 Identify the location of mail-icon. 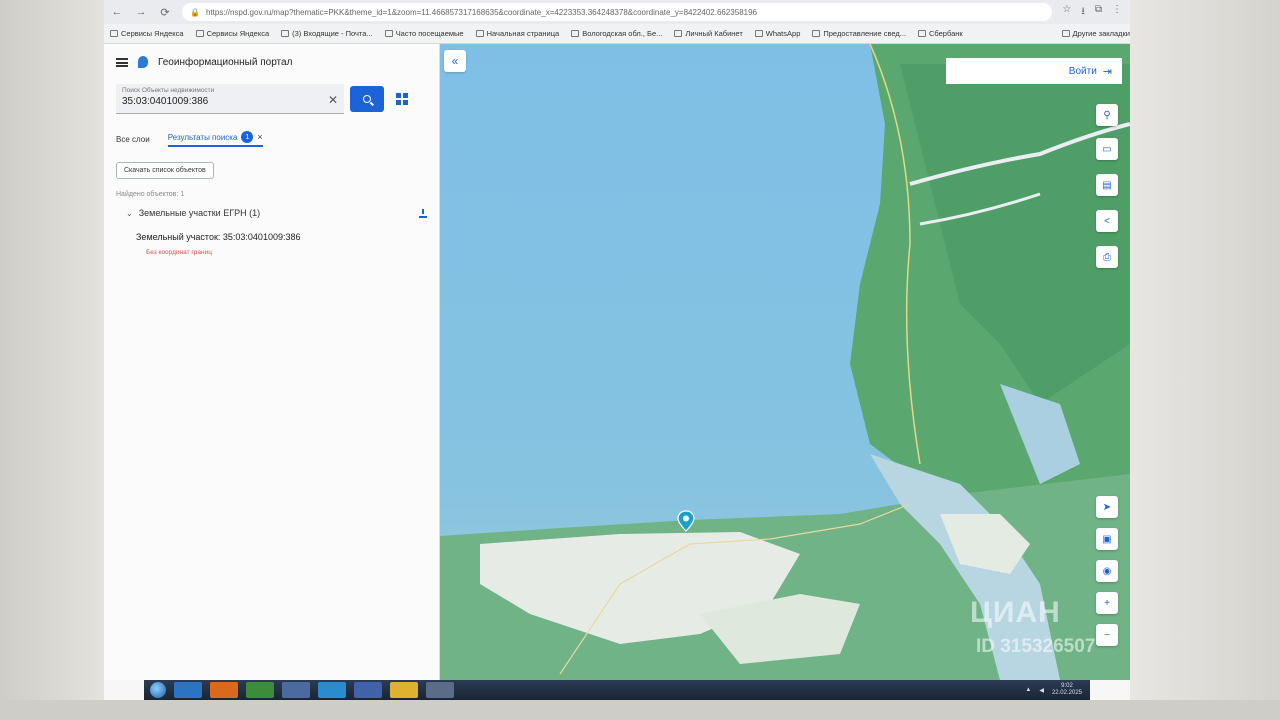
(285, 33).